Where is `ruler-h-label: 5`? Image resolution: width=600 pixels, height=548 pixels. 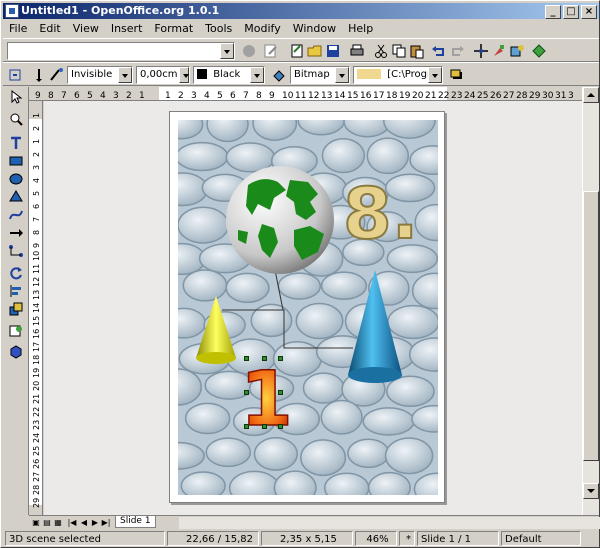 ruler-h-label: 5 is located at coordinates (220, 96).